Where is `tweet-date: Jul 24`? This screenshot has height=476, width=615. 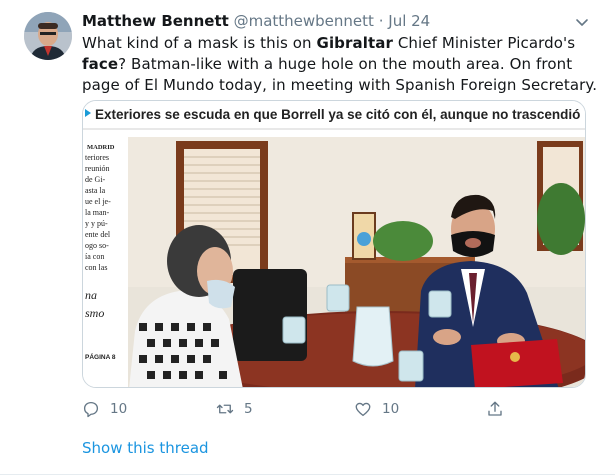 tweet-date: Jul 24 is located at coordinates (409, 21).